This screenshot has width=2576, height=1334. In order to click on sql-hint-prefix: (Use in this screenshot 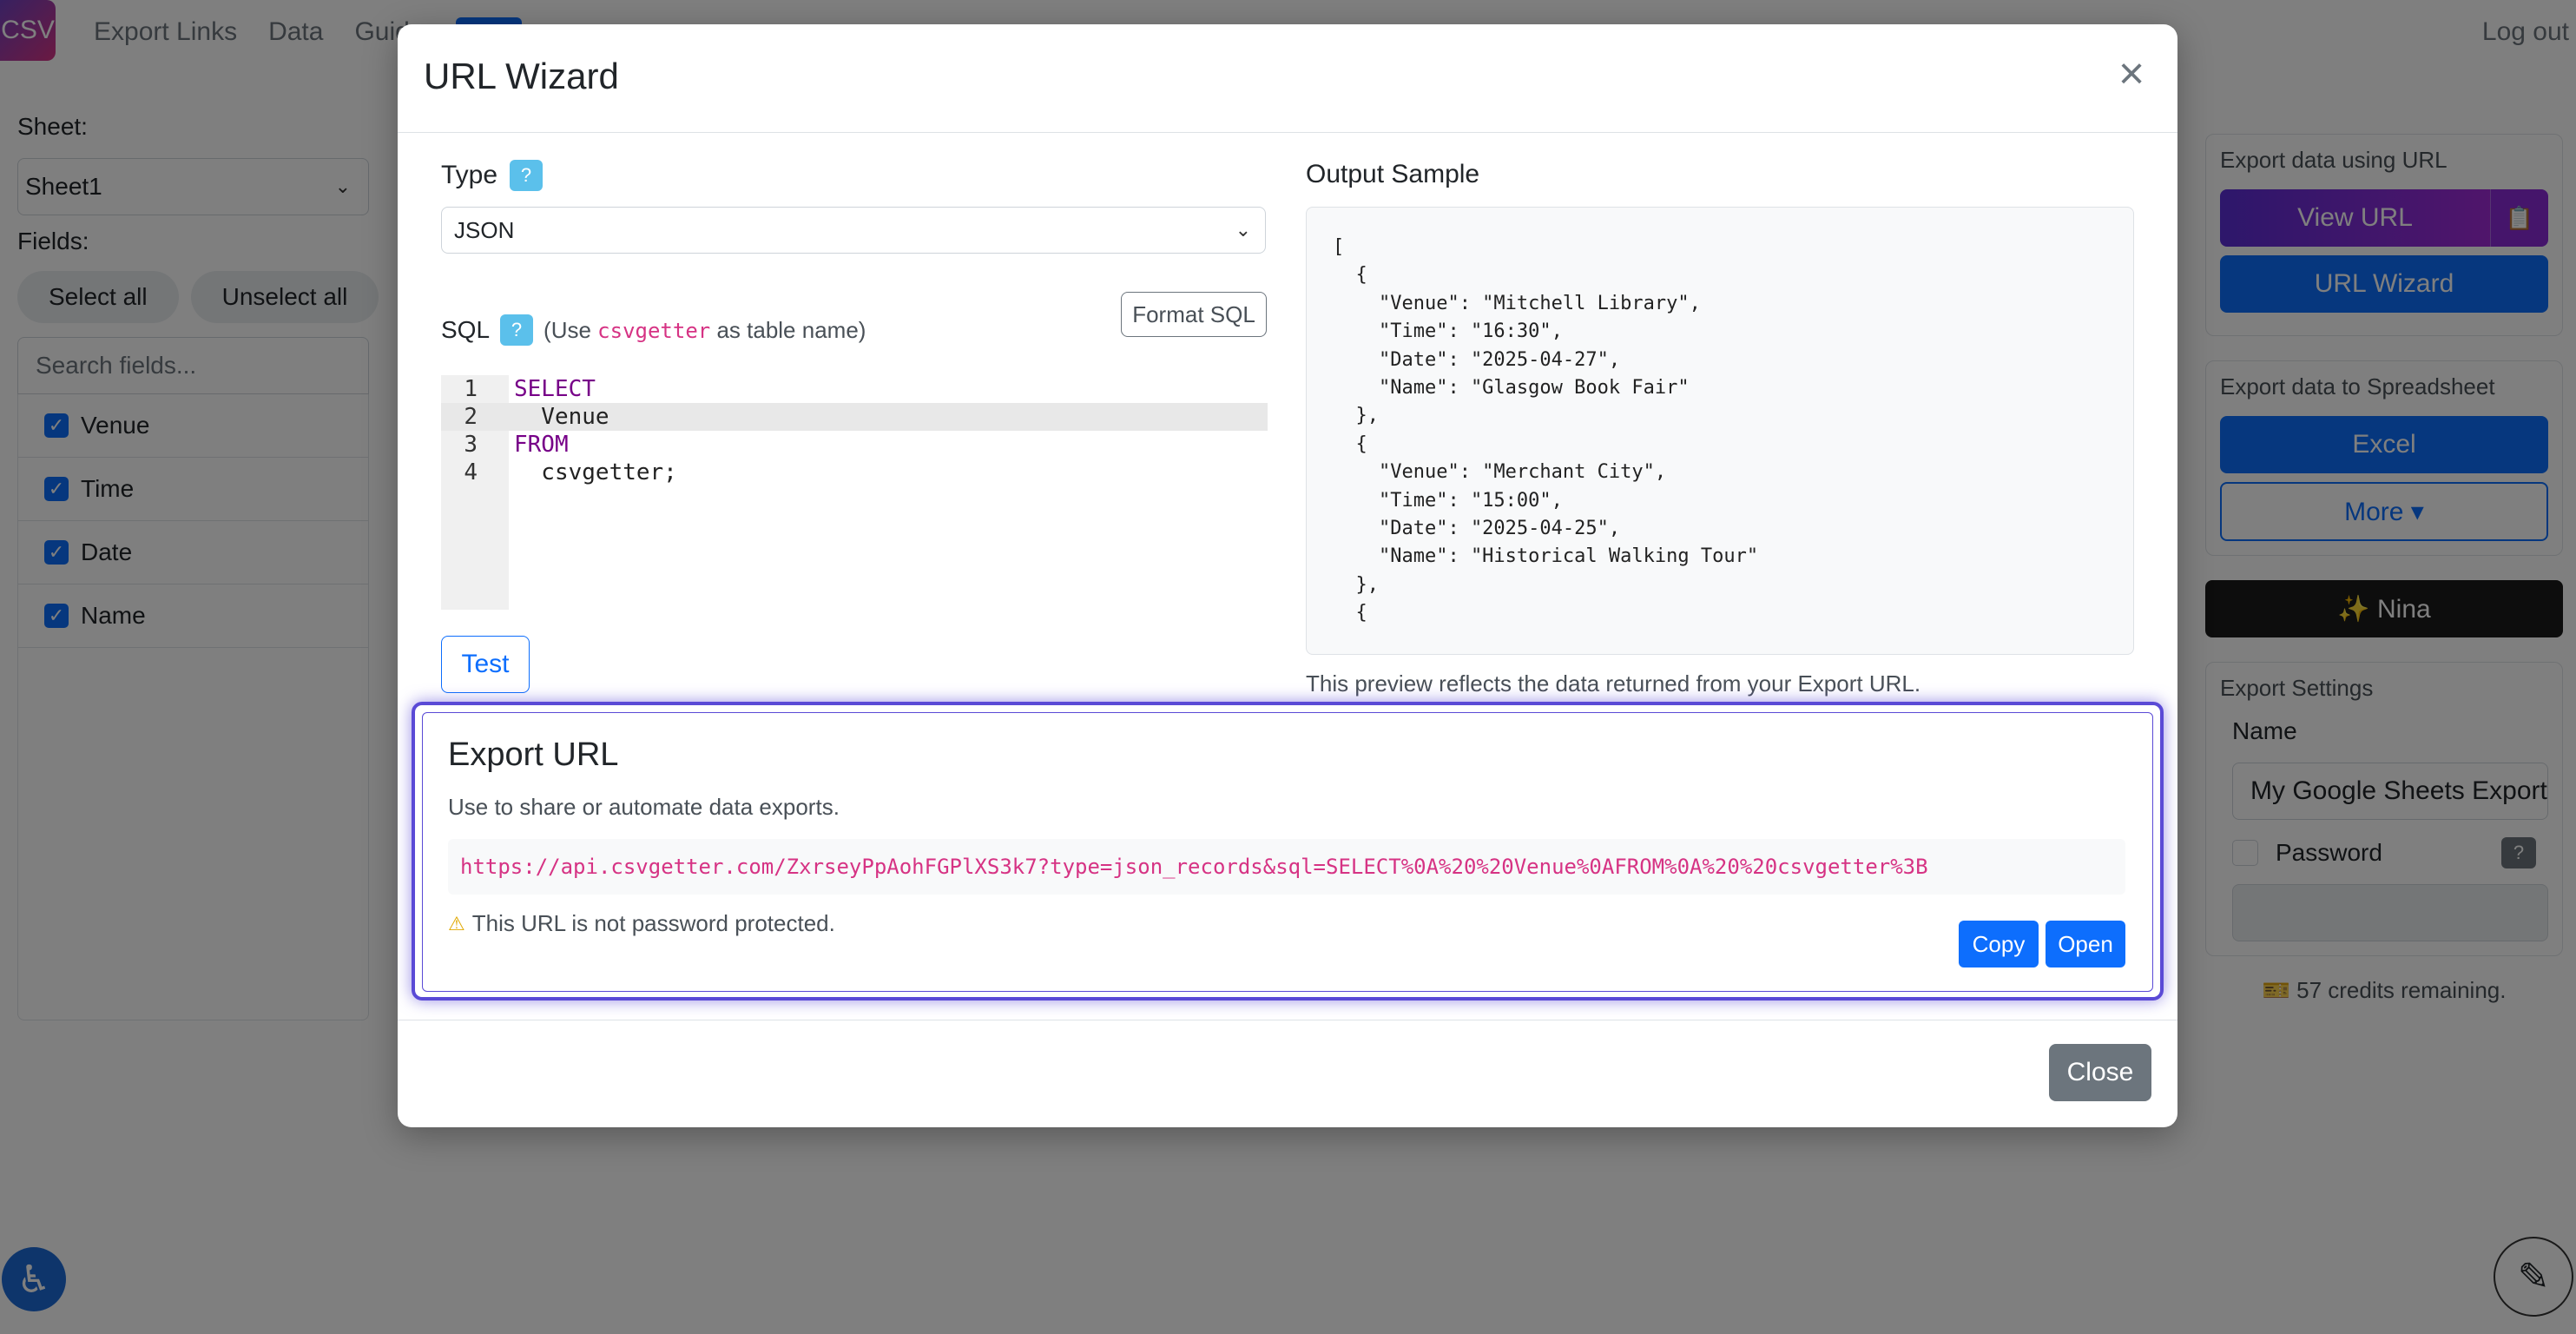, I will do `click(567, 329)`.